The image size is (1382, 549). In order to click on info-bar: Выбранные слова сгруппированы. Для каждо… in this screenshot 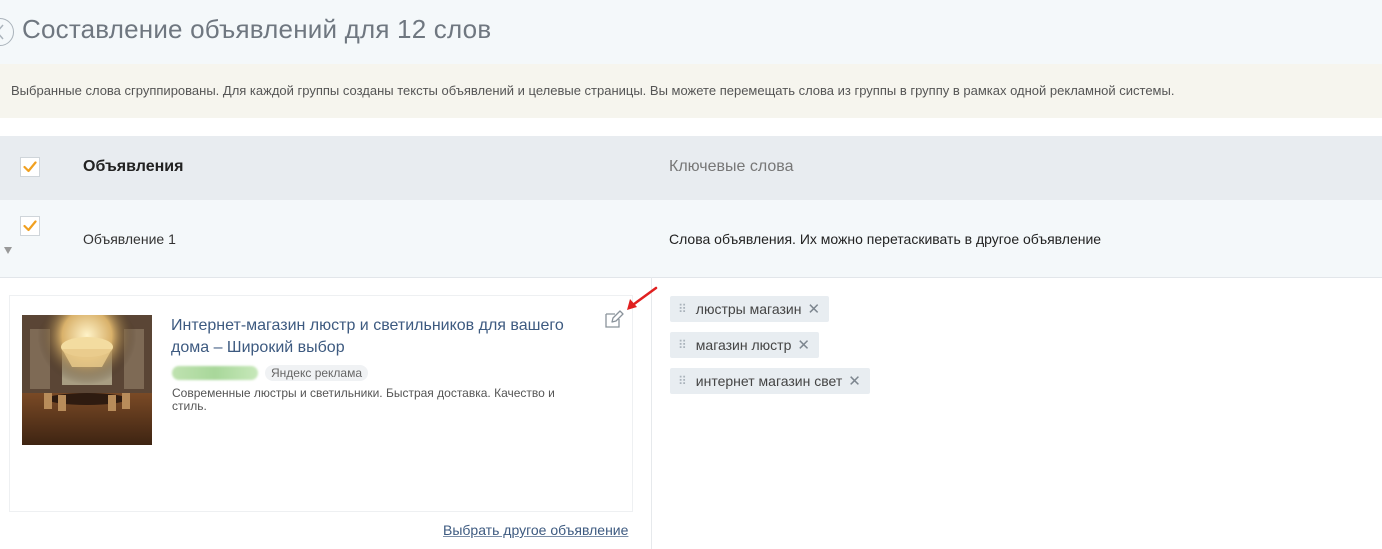, I will do `click(691, 91)`.